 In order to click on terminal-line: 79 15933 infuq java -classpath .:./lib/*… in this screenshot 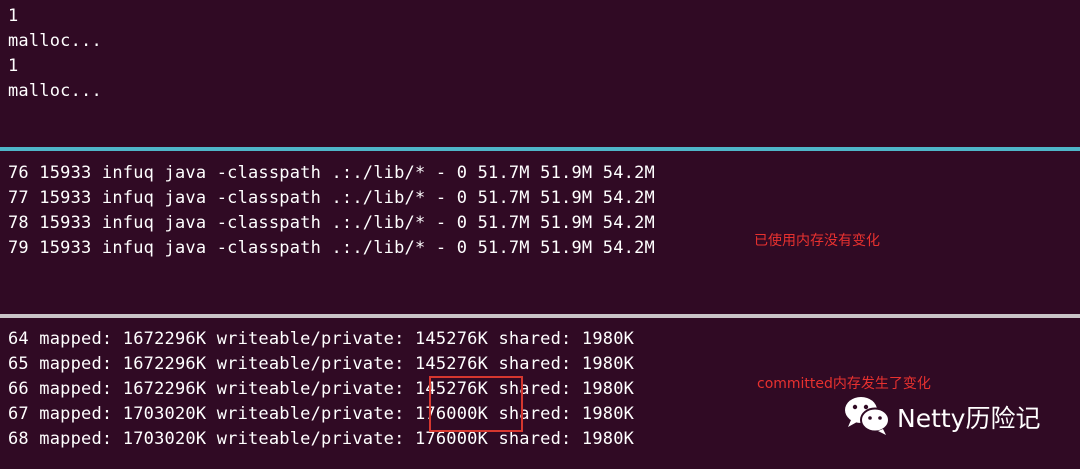, I will do `click(331, 248)`.